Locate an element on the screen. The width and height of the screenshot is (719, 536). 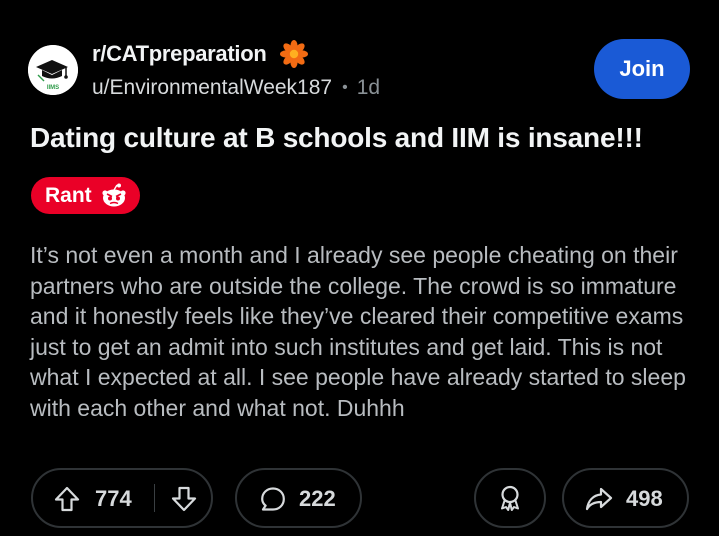
vote-score: 774 is located at coordinates (113, 498).